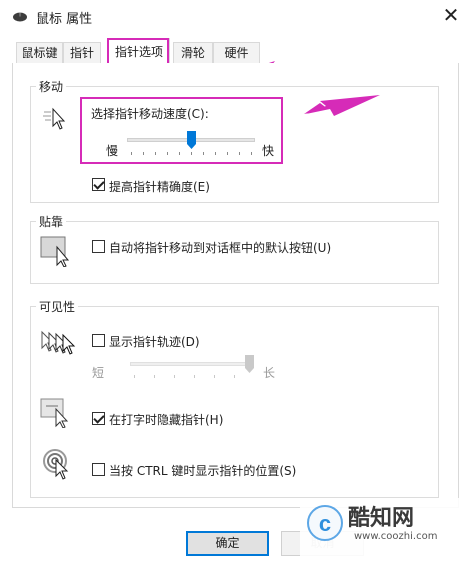  What do you see at coordinates (268, 151) in the screenshot?
I see `fast-label: 快` at bounding box center [268, 151].